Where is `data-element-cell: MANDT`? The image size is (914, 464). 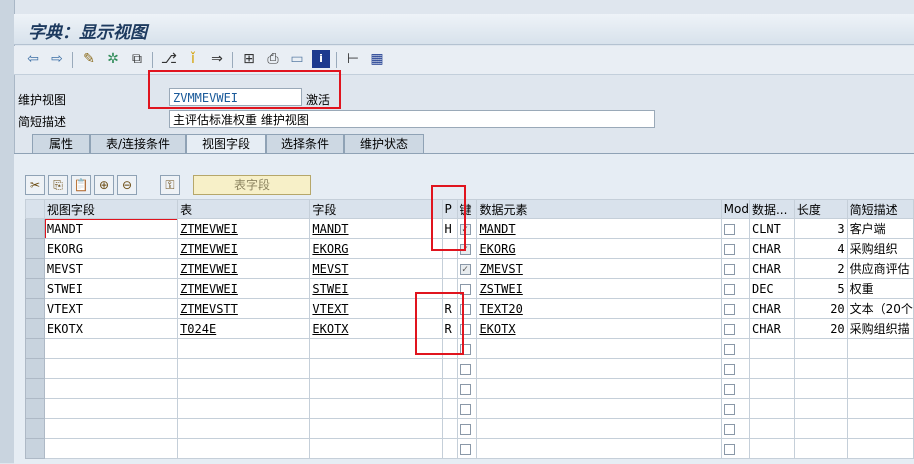
data-element-cell: MANDT is located at coordinates (599, 228).